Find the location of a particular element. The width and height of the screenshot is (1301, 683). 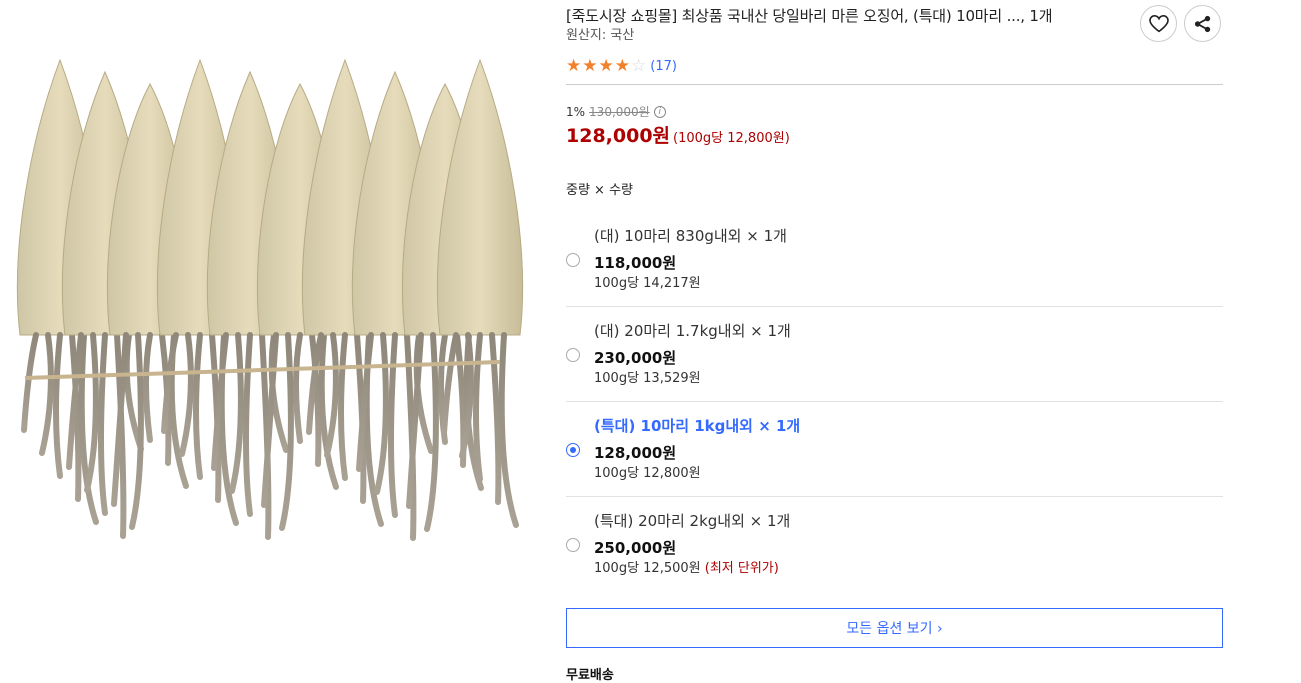

product-origin: 원산지: 국산 is located at coordinates (600, 35).